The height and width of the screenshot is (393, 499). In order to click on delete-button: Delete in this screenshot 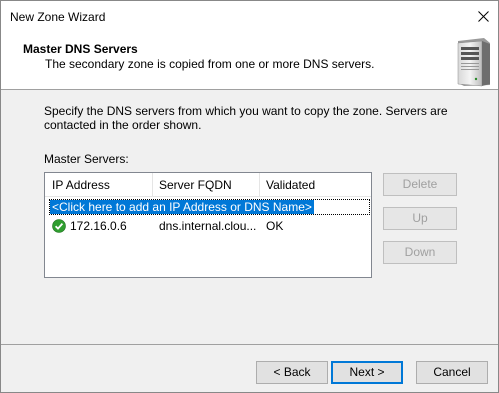, I will do `click(420, 184)`.